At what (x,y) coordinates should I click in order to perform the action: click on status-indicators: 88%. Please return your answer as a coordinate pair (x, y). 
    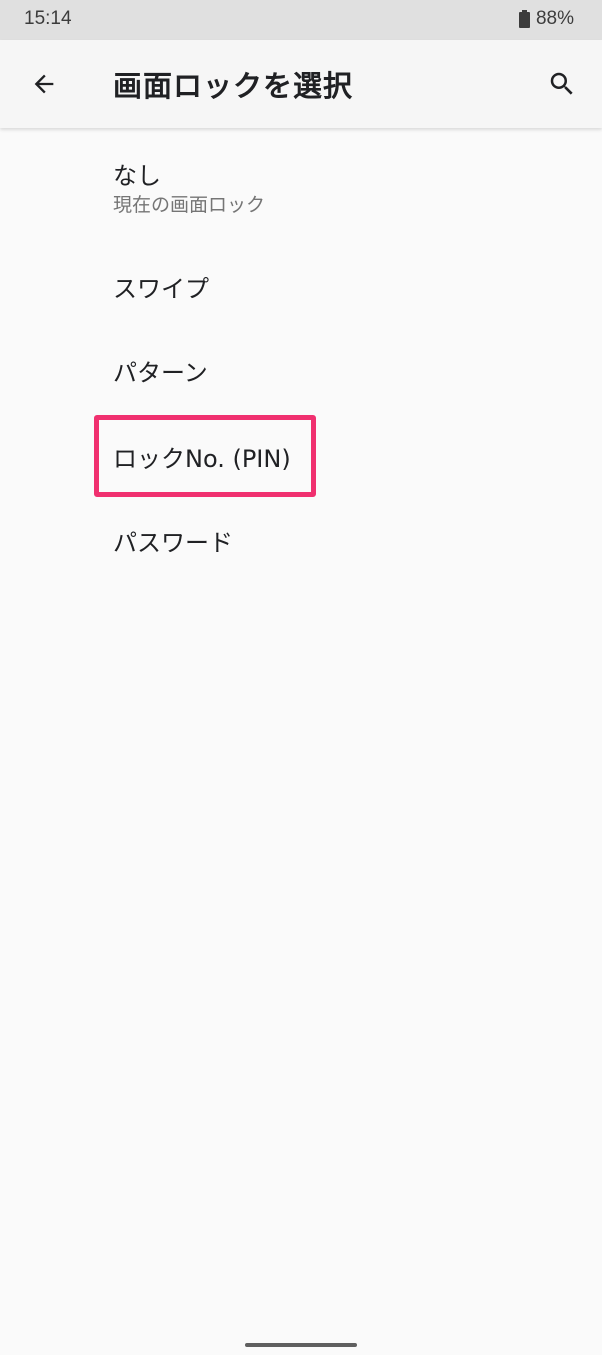
    Looking at the image, I should click on (546, 19).